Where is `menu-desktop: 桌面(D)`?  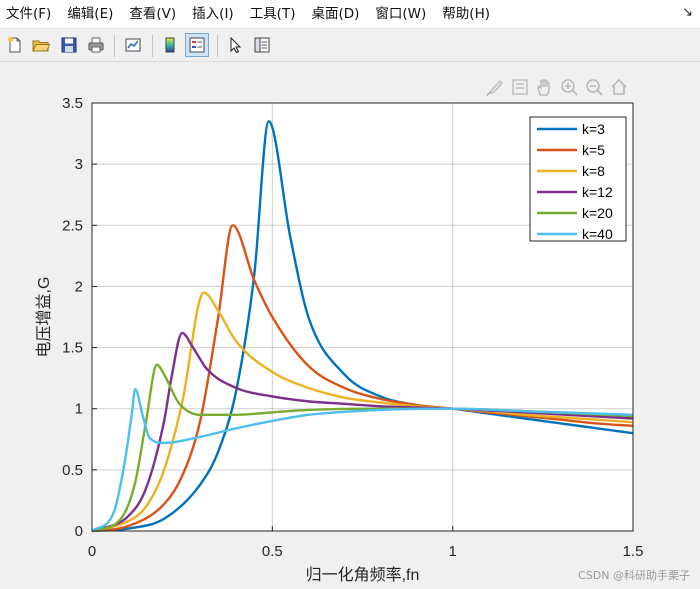 menu-desktop: 桌面(D) is located at coordinates (335, 14).